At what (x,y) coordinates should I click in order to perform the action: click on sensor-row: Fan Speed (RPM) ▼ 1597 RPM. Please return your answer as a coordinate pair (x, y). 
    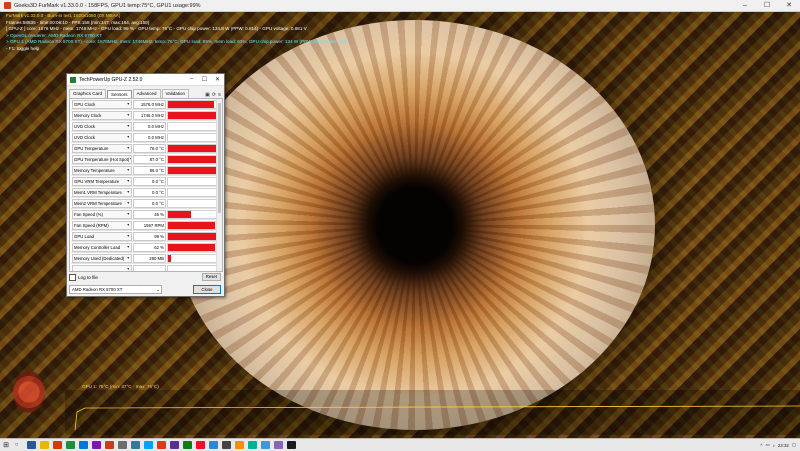
    Looking at the image, I should click on (146, 225).